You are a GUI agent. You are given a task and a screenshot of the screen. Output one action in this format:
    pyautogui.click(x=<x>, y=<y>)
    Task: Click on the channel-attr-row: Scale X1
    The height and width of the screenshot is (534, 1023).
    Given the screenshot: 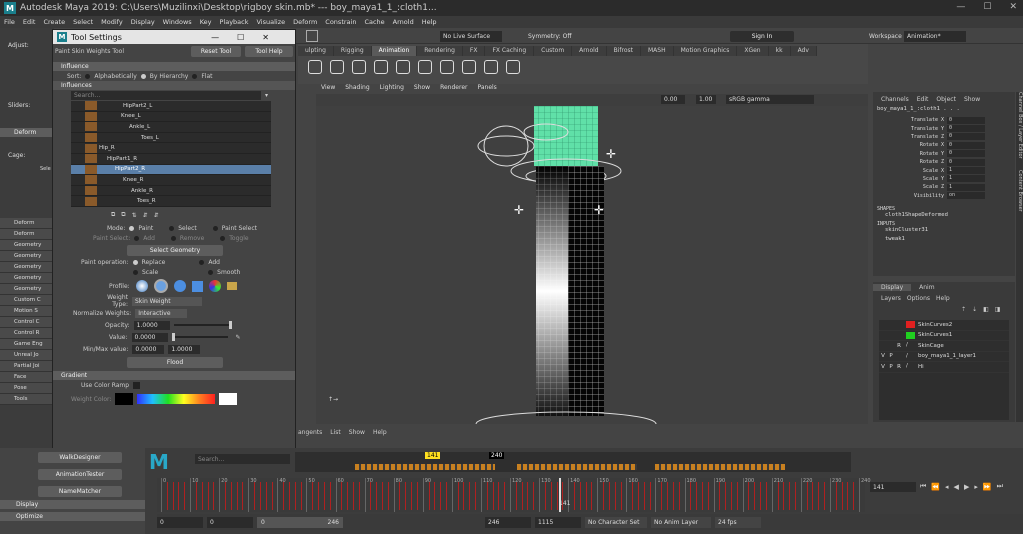 What is the action you would take?
    pyautogui.click(x=929, y=170)
    